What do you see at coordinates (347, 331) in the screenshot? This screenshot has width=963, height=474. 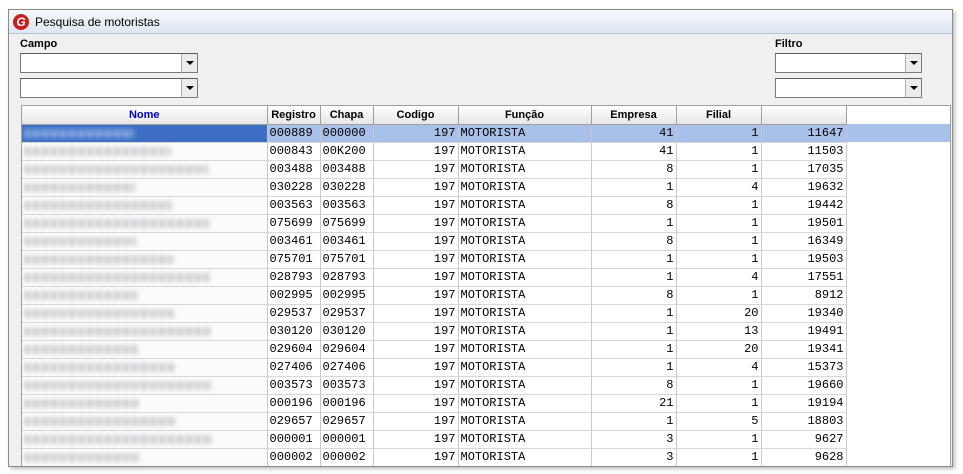 I see `chapa-cell: 030120` at bounding box center [347, 331].